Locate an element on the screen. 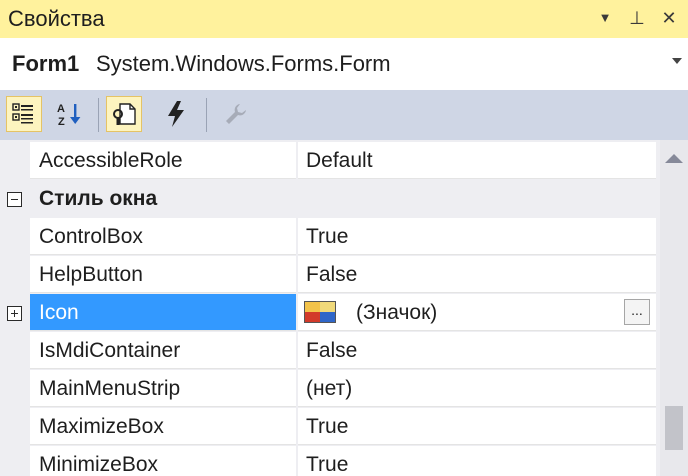 The height and width of the screenshot is (476, 688). property-value: (нет) is located at coordinates (477, 388).